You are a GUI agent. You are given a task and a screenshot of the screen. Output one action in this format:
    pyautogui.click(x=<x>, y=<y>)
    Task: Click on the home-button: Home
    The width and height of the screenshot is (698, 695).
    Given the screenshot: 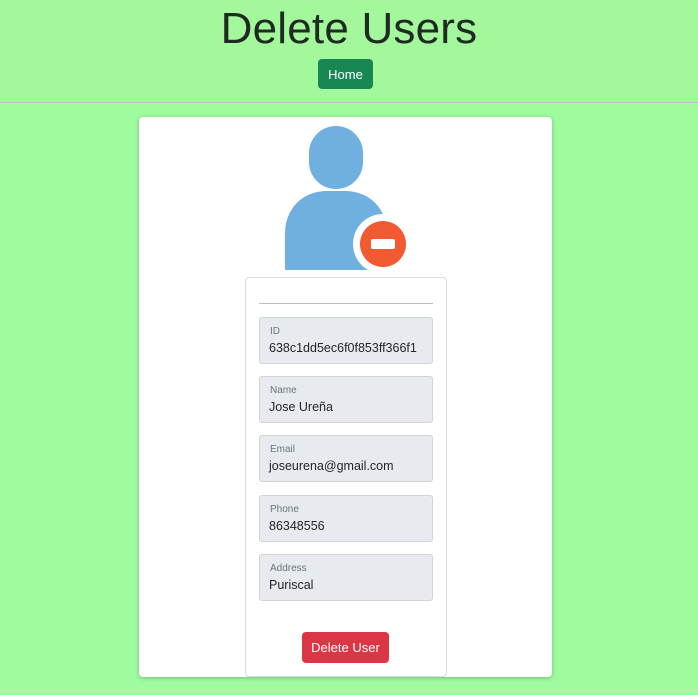 What is the action you would take?
    pyautogui.click(x=345, y=74)
    